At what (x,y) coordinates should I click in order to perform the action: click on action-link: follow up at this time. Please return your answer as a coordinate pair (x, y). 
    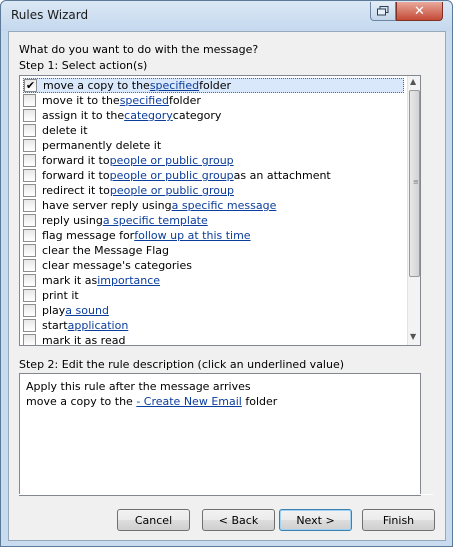
    Looking at the image, I should click on (192, 235).